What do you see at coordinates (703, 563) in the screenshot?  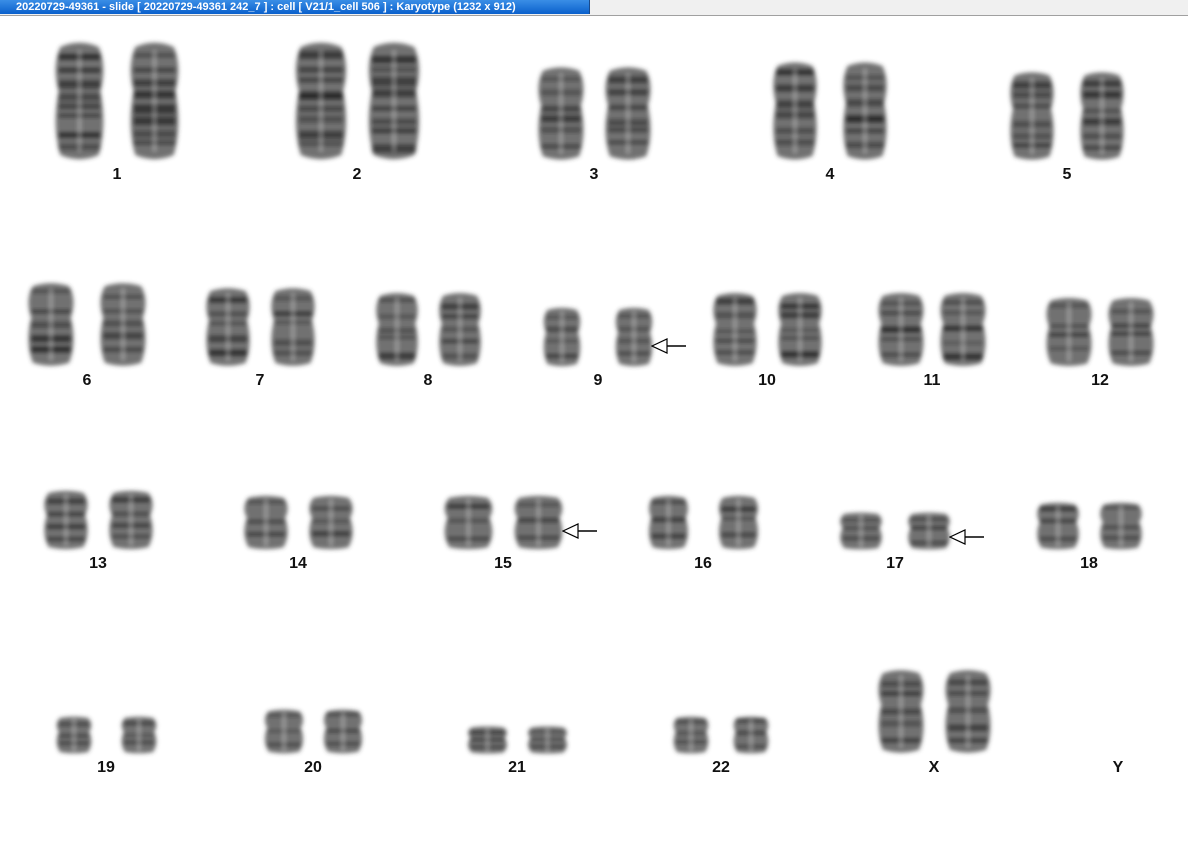 I see `chromosome-label: 16` at bounding box center [703, 563].